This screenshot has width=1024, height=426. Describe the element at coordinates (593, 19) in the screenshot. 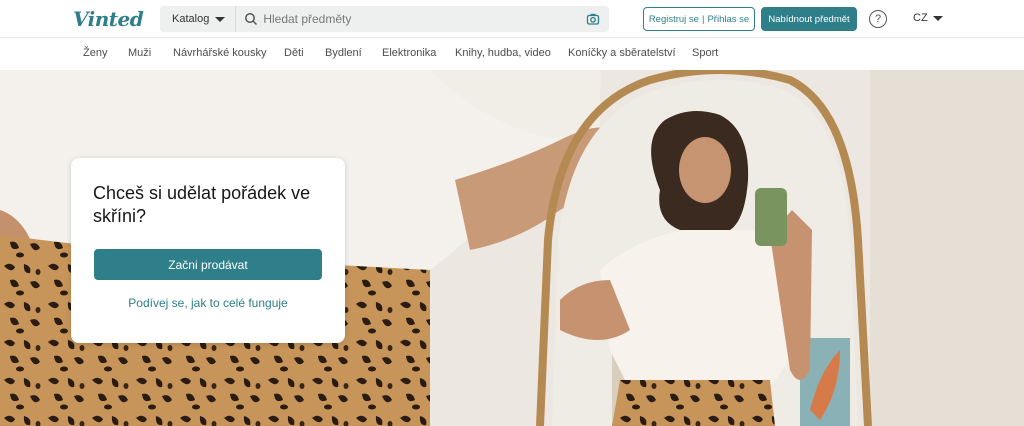

I see `camera-icon` at that location.